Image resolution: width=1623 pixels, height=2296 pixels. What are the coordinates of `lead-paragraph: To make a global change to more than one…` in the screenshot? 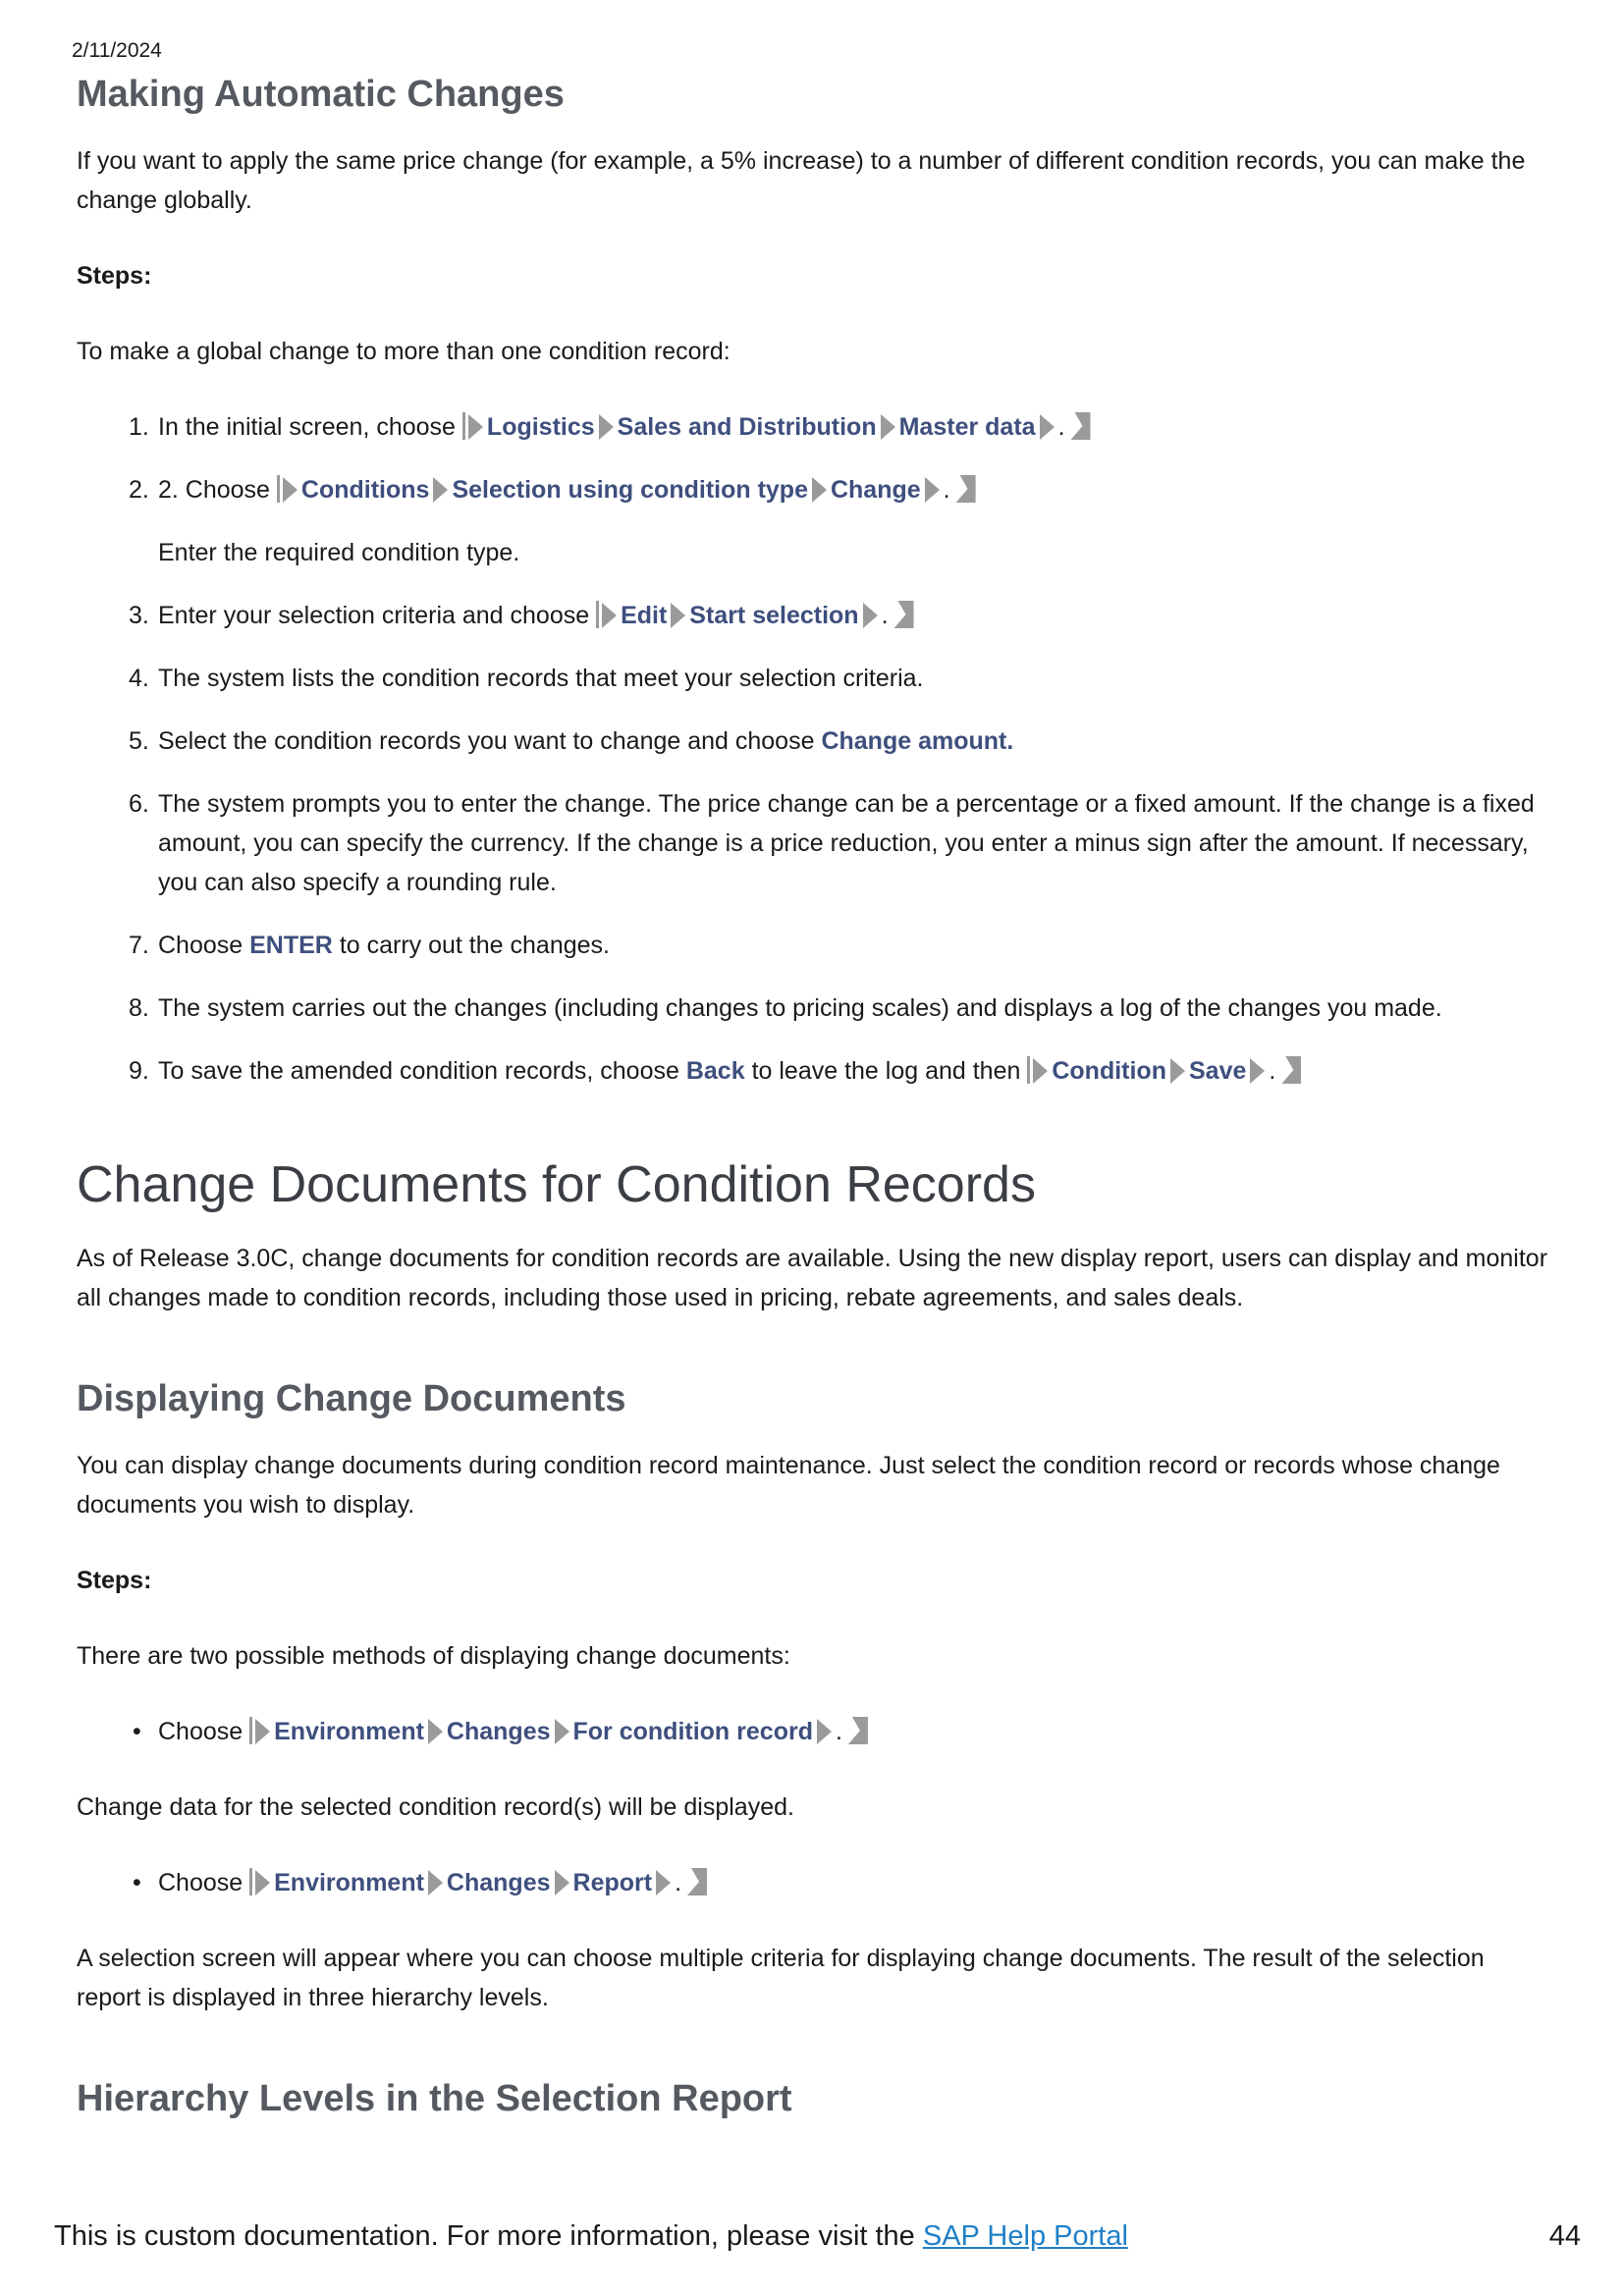 It's located at (404, 351).